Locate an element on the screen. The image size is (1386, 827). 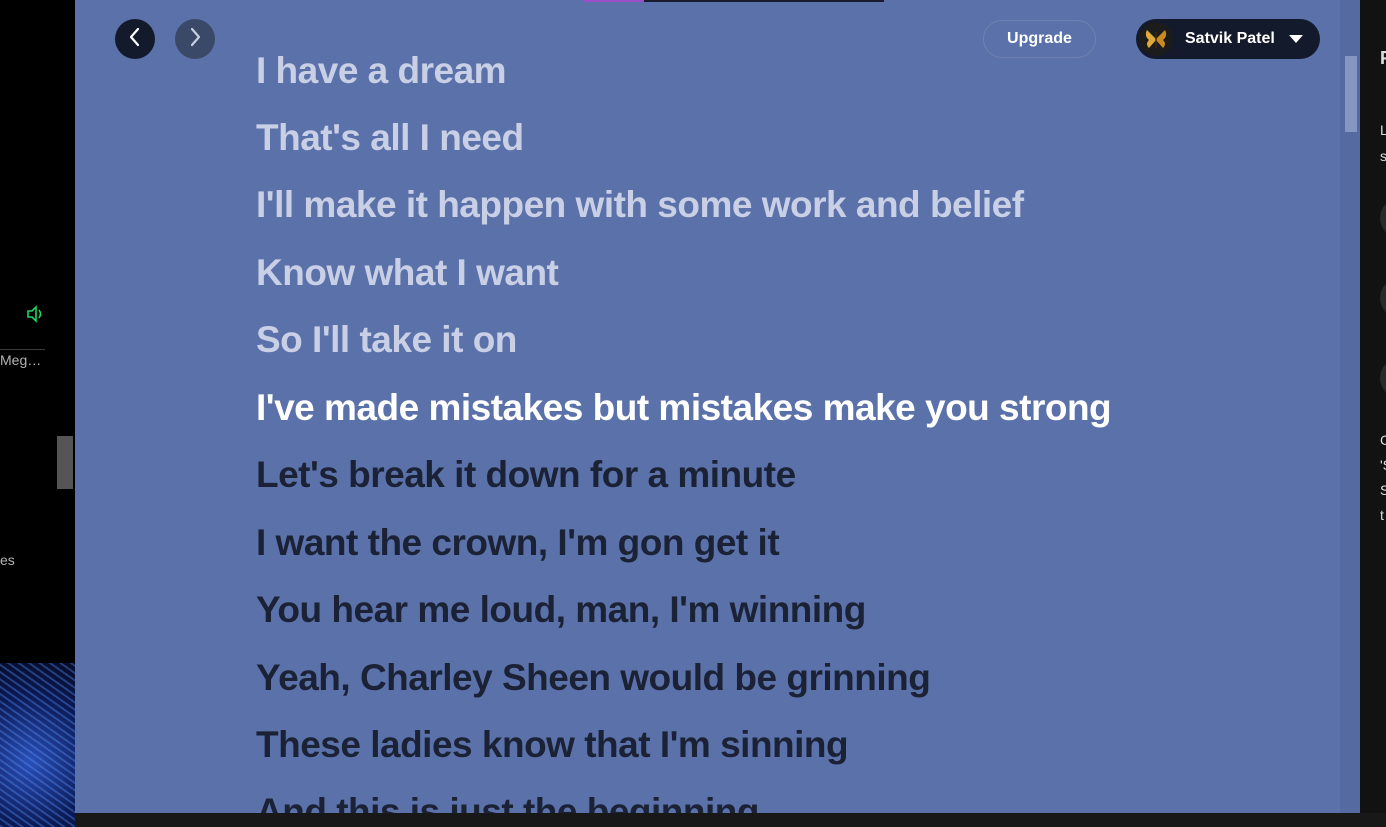
upgrade-button: Upgrade is located at coordinates (1039, 39).